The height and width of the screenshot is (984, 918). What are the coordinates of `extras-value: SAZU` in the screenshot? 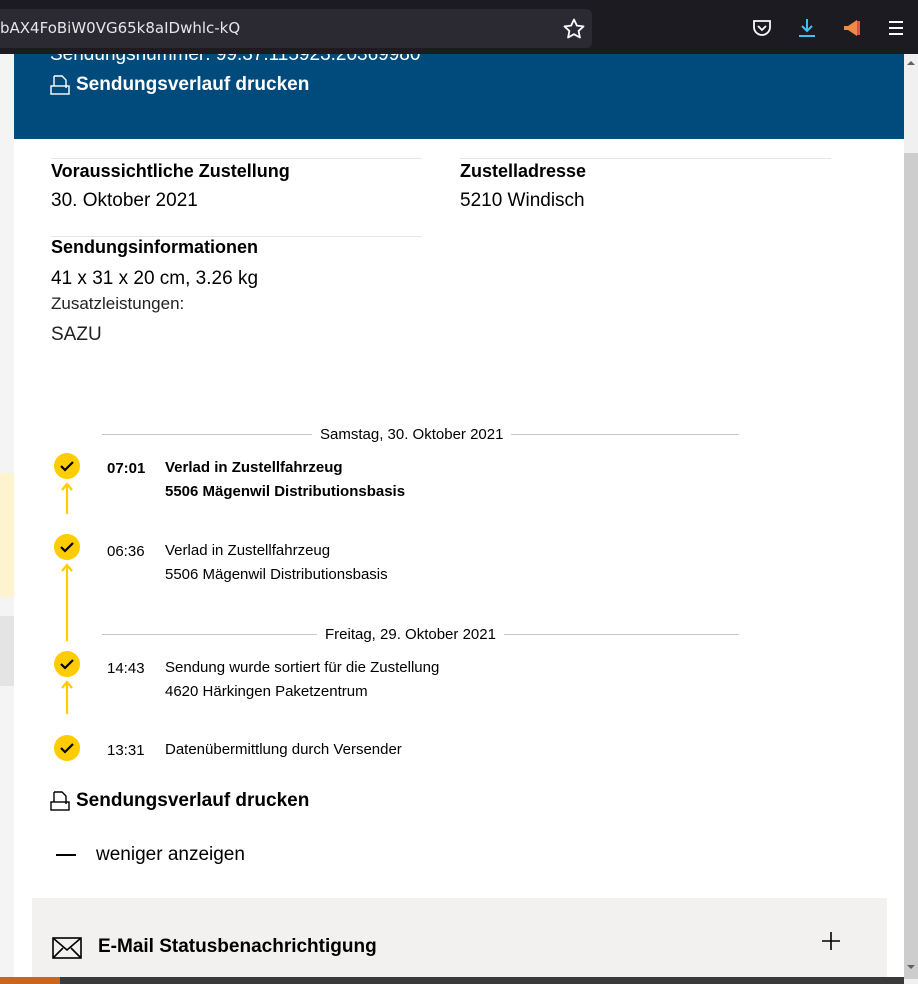 It's located at (76, 334).